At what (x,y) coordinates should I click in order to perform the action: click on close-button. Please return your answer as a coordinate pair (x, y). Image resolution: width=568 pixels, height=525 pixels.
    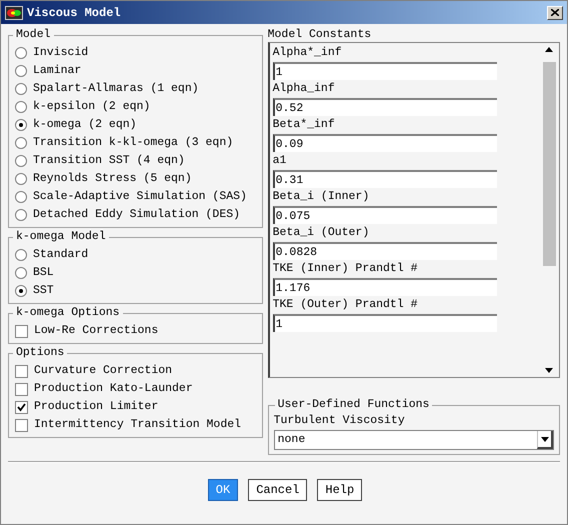
    Looking at the image, I should click on (555, 13).